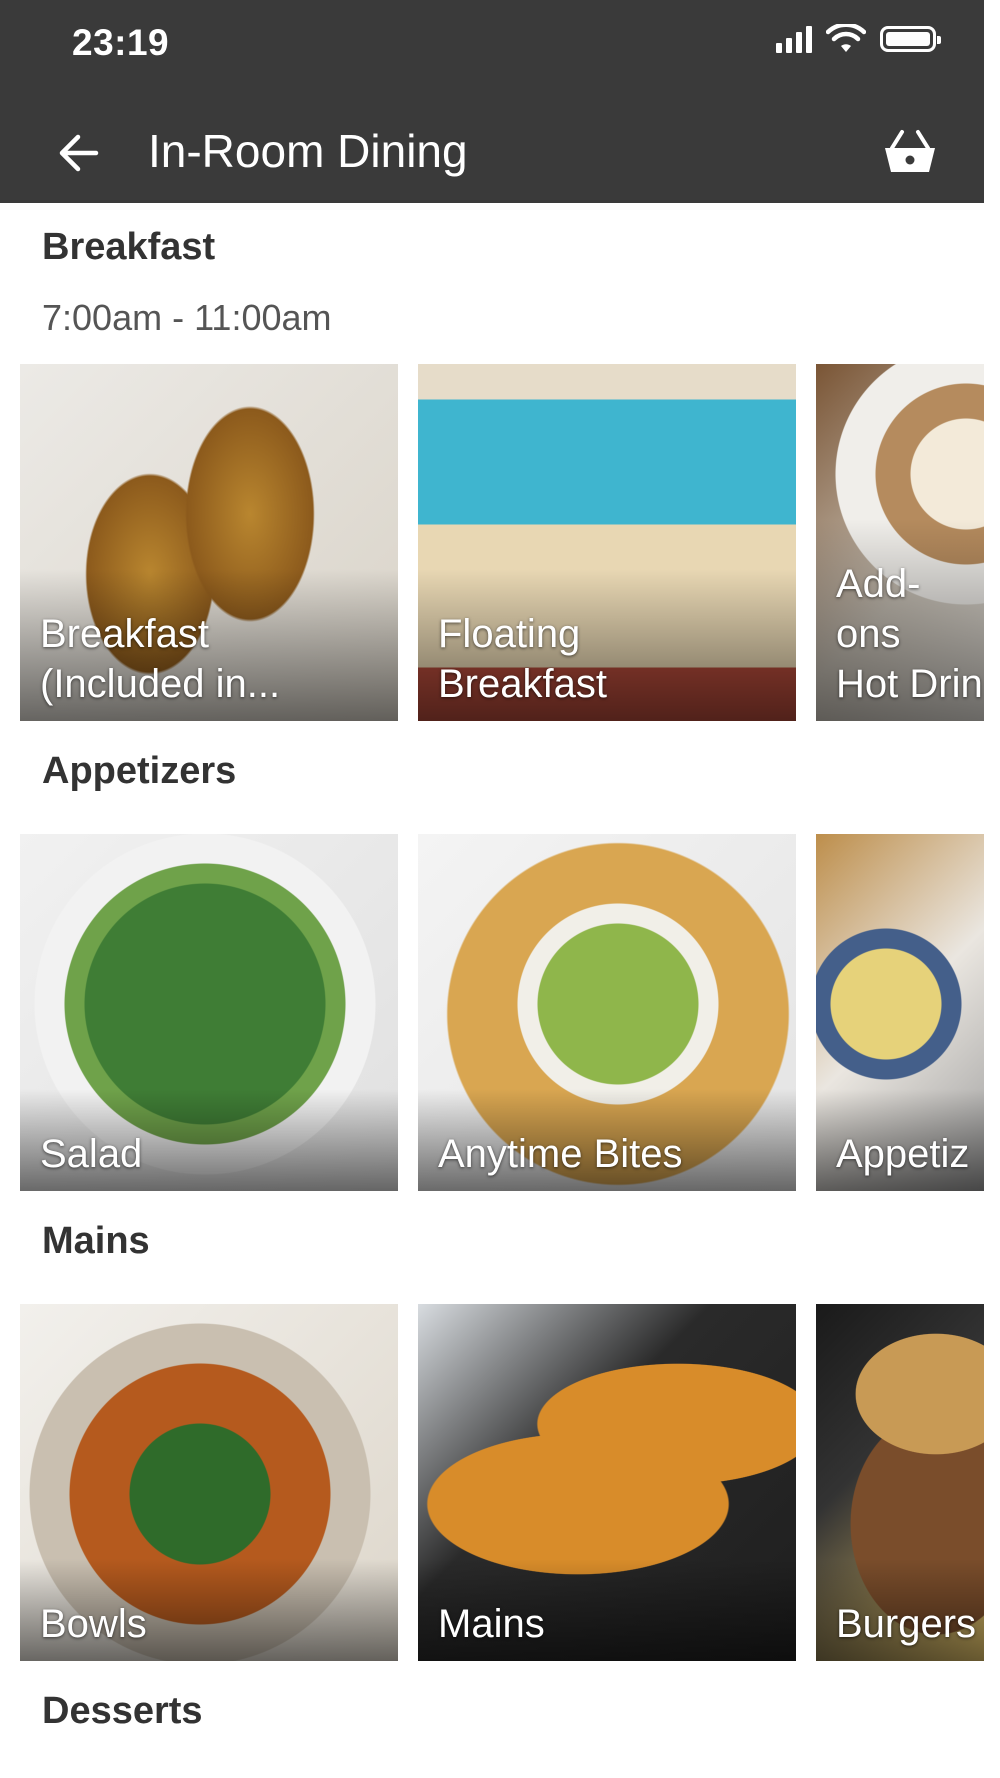 The width and height of the screenshot is (1000, 1778). I want to click on menu-card-mains: Mains, so click(607, 1482).